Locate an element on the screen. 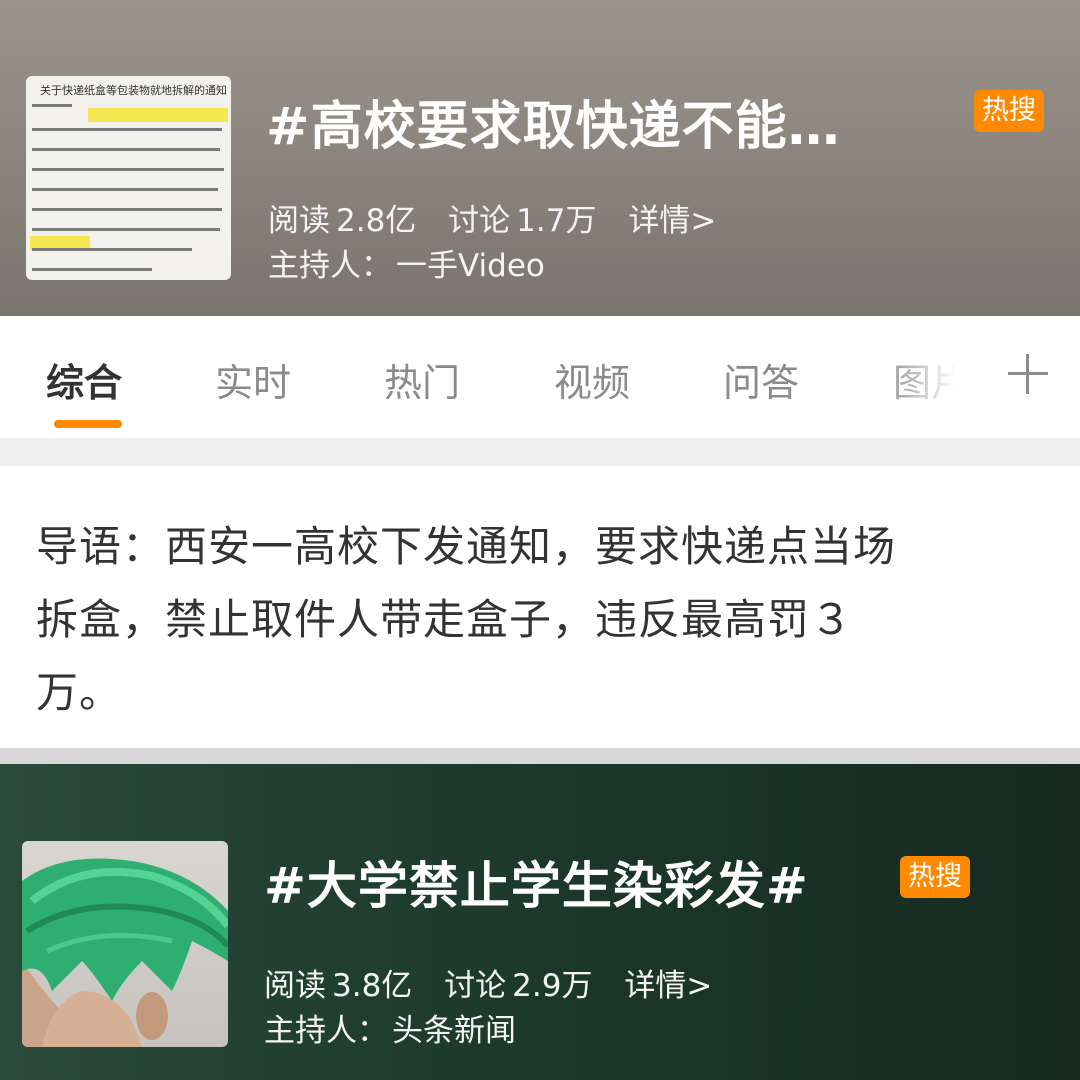 This screenshot has height=1080, width=1080. tab-realtime: 实时 is located at coordinates (253, 379).